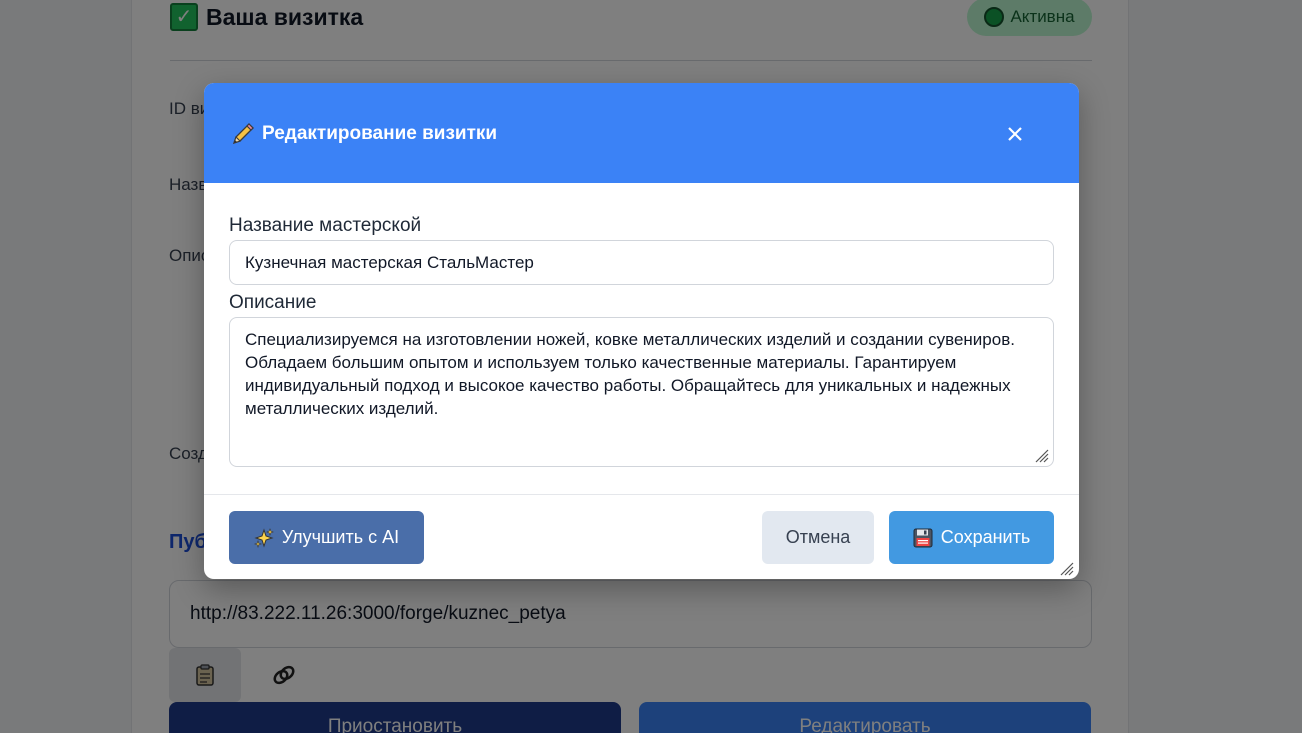 This screenshot has height=733, width=1302. Describe the element at coordinates (243, 134) in the screenshot. I see `pencil-icon` at that location.